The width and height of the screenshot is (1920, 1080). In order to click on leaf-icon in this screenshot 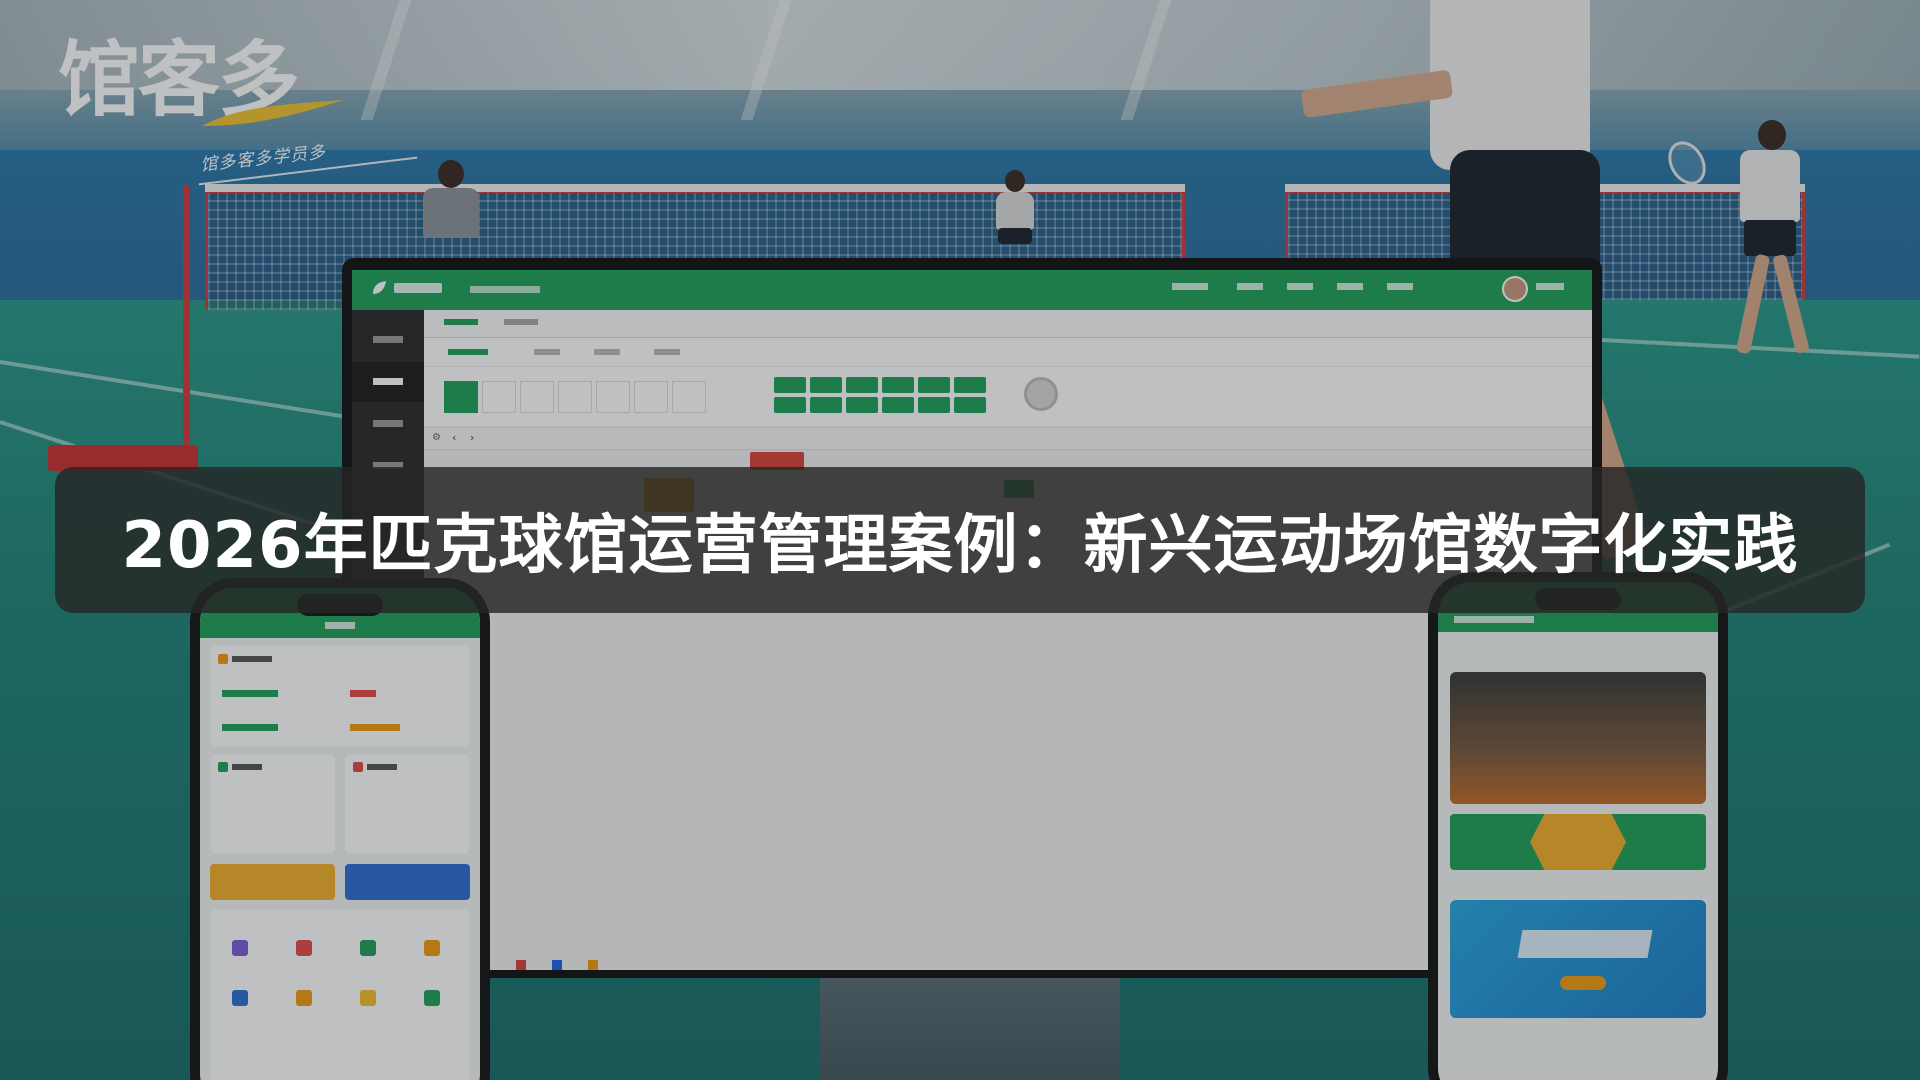, I will do `click(379, 287)`.